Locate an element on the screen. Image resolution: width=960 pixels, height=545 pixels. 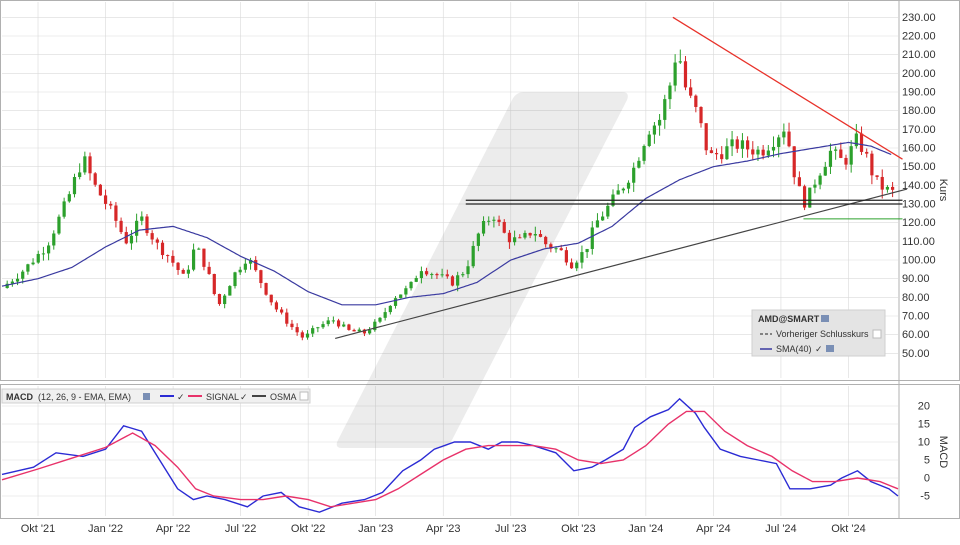
price-tick-label: 110.00 is located at coordinates (918, 242).